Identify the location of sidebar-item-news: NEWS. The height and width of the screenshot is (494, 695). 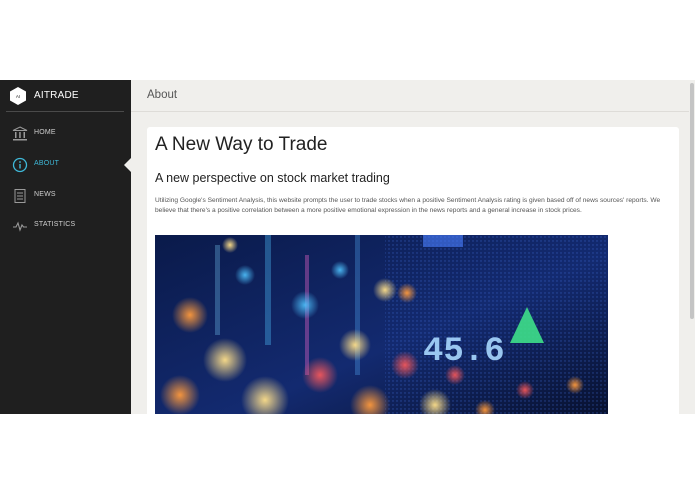
(65, 196).